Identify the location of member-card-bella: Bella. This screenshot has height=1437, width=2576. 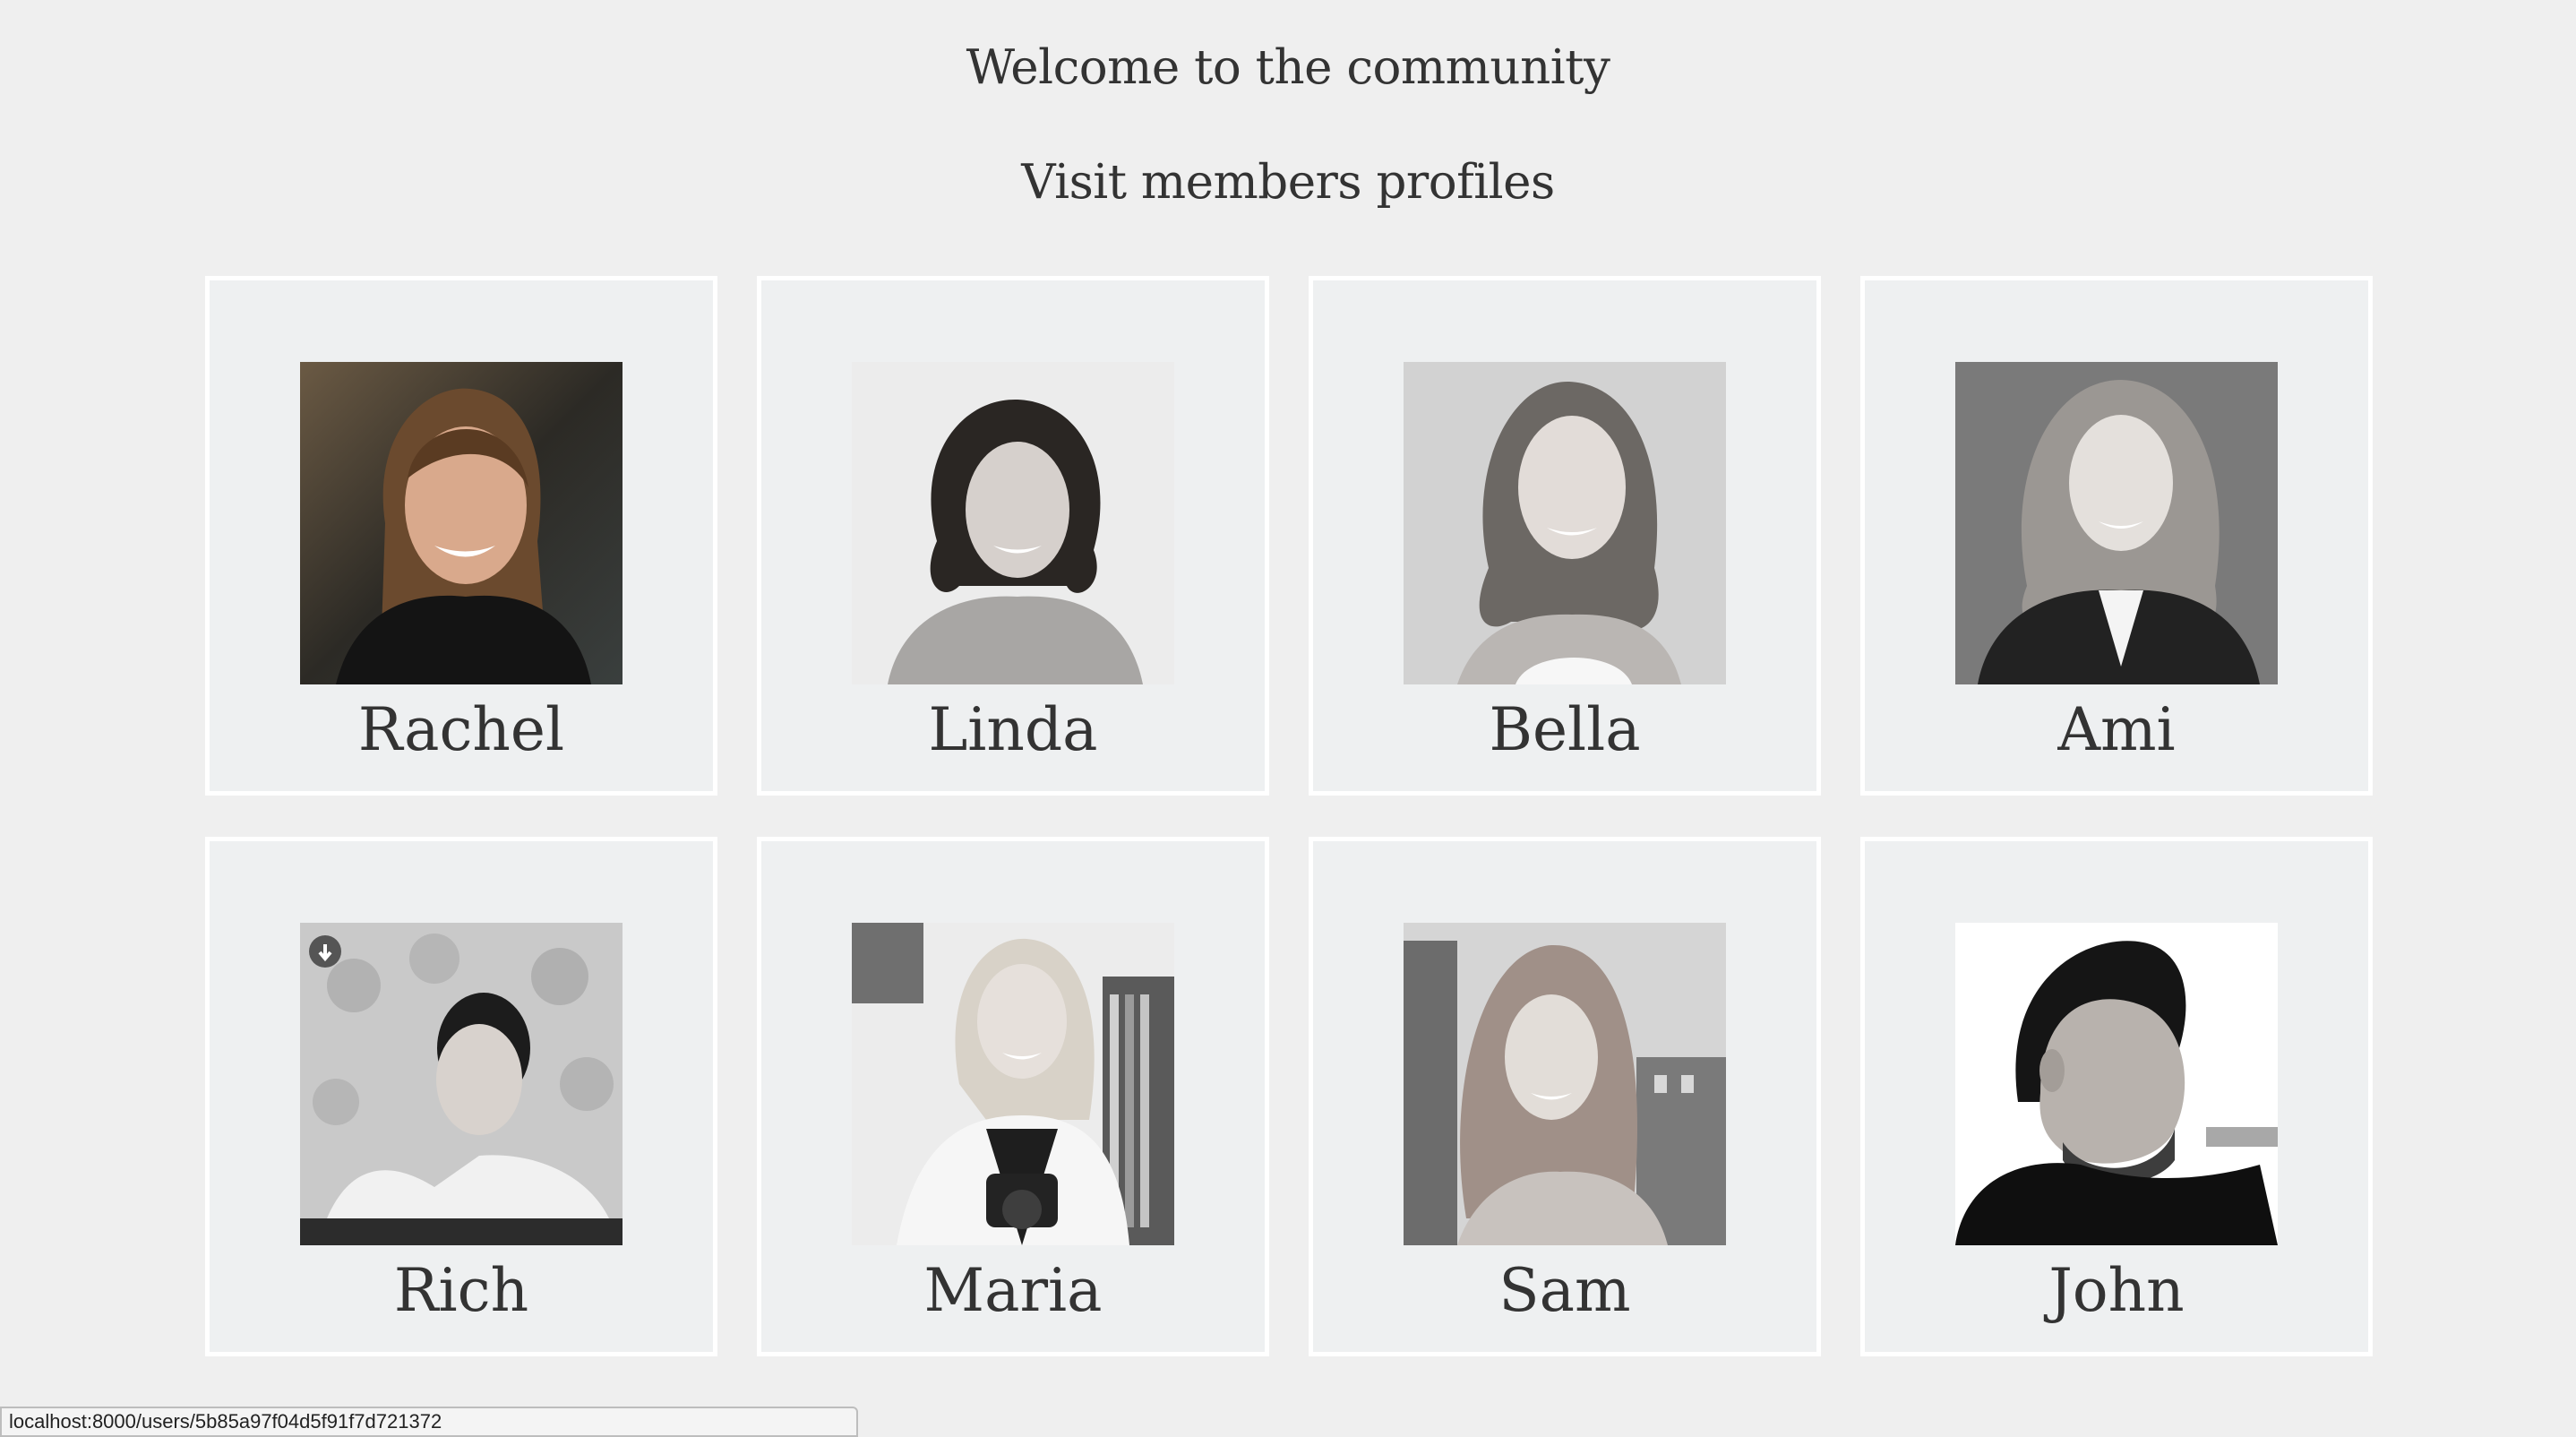
(1565, 536).